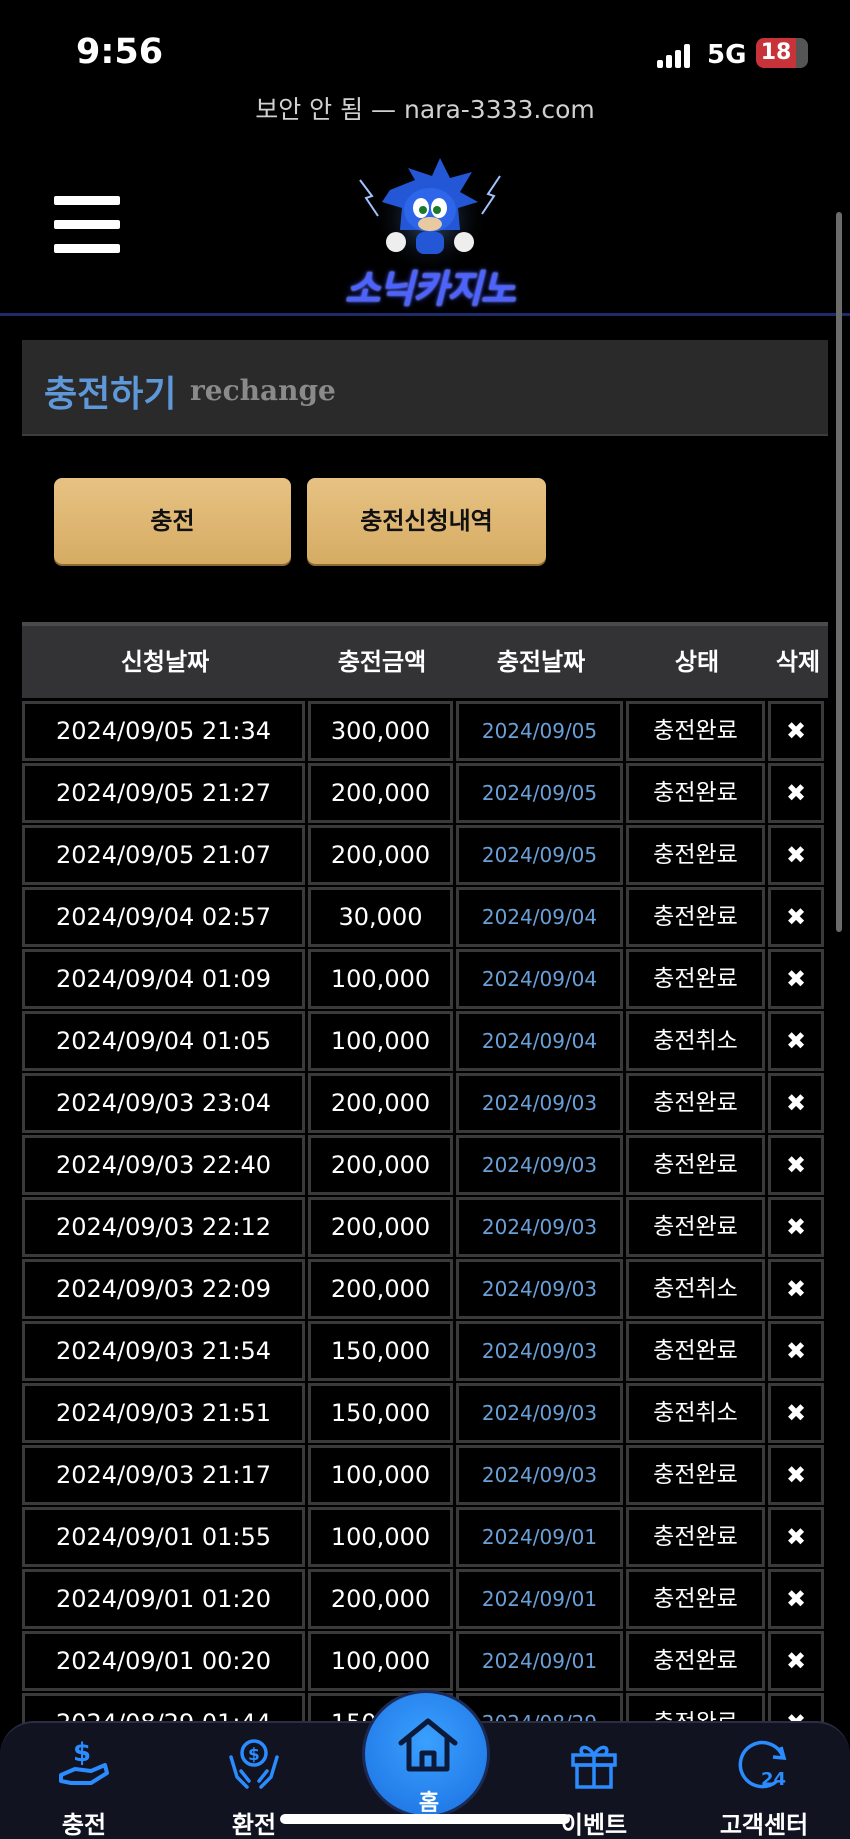 This screenshot has height=1839, width=850. What do you see at coordinates (84, 1825) in the screenshot?
I see `nav-charge-label: 충전` at bounding box center [84, 1825].